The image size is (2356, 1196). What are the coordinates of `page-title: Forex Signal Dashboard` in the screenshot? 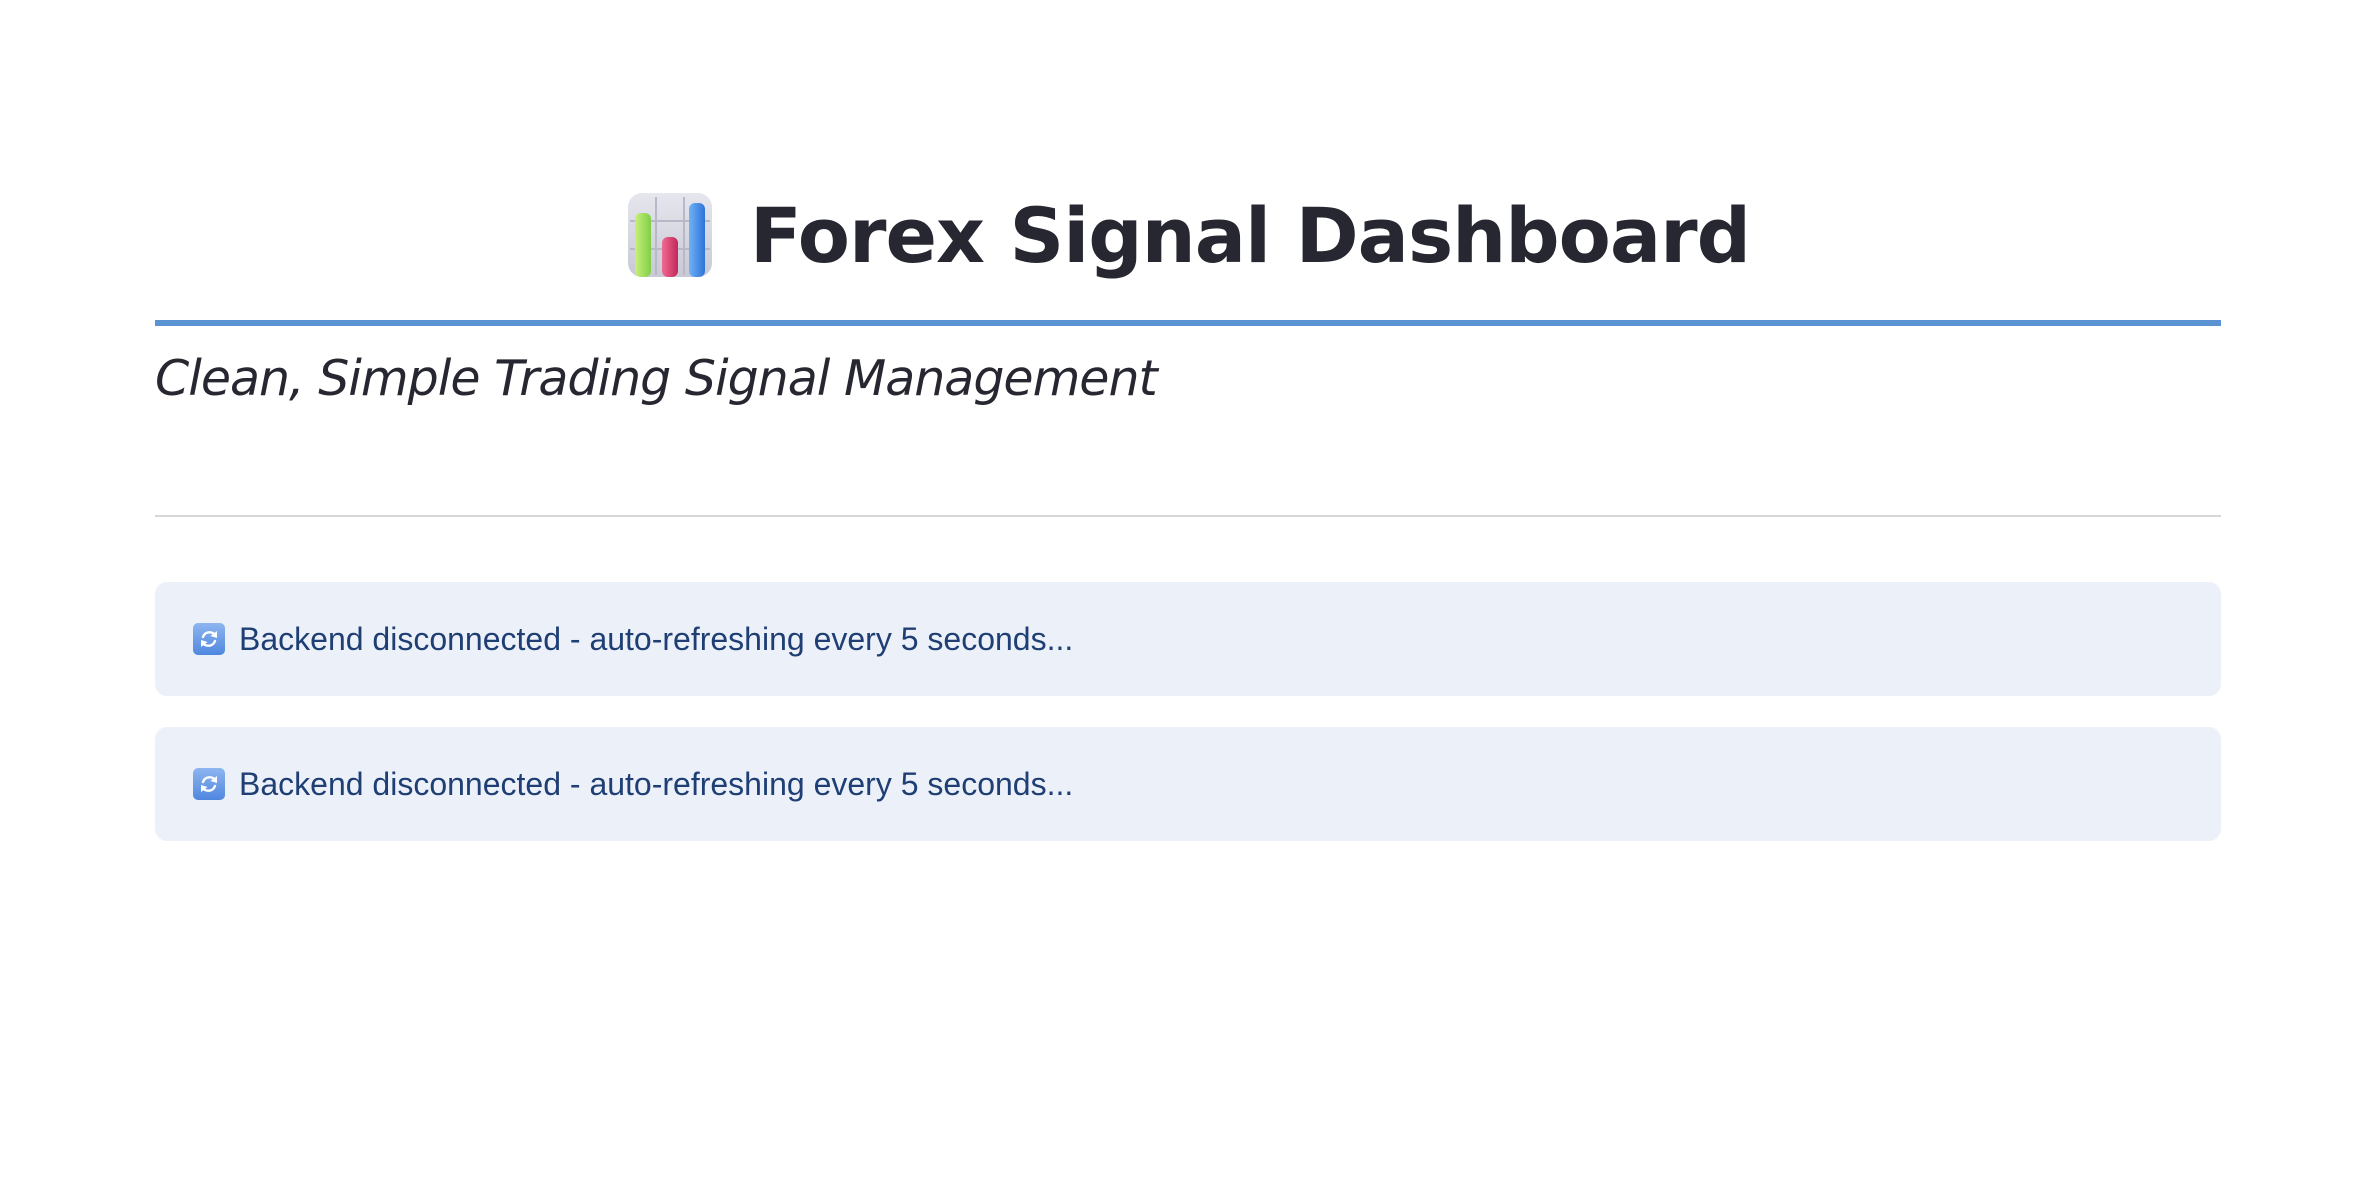 It's located at (1250, 235).